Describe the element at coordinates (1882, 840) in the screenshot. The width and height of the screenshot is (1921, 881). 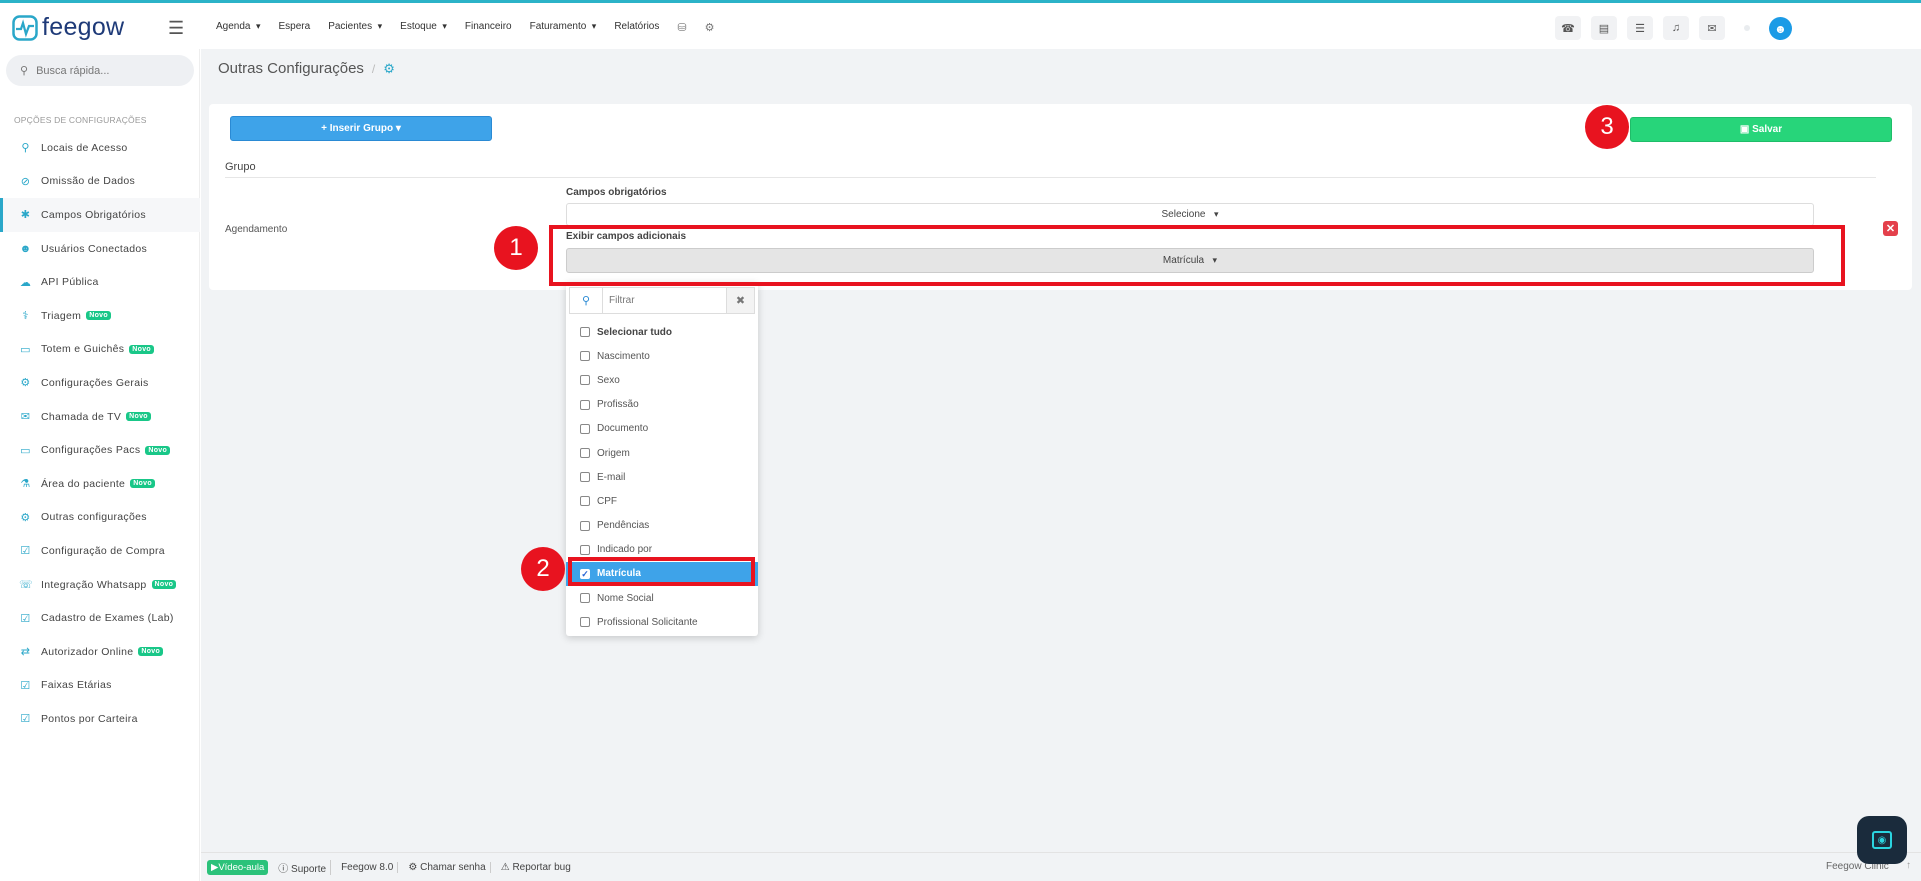
I see `floating-action-button: ◉` at that location.